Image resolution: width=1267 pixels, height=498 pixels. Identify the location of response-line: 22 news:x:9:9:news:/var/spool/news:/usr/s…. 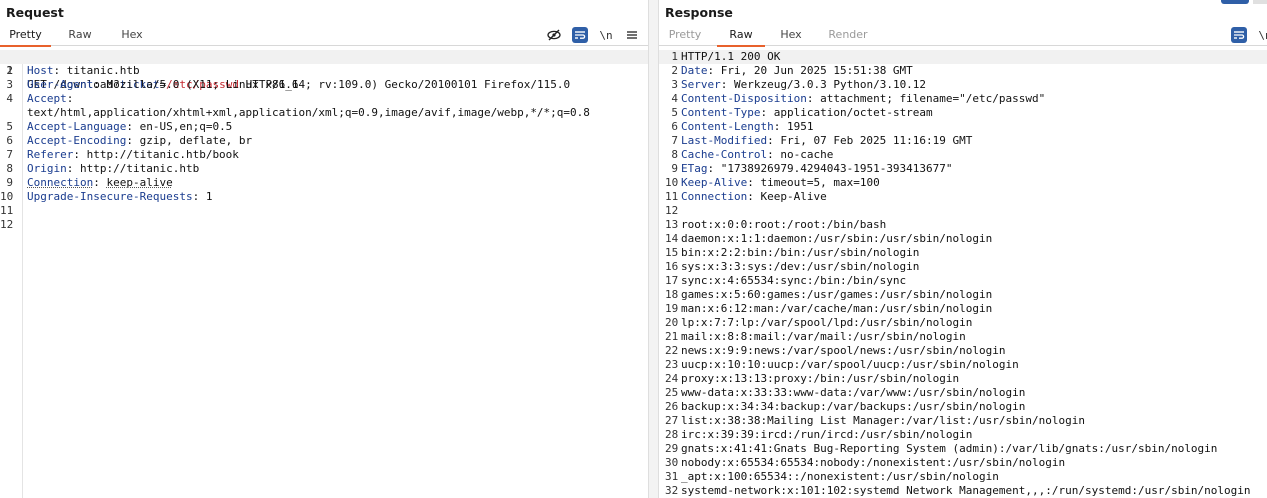
(963, 351).